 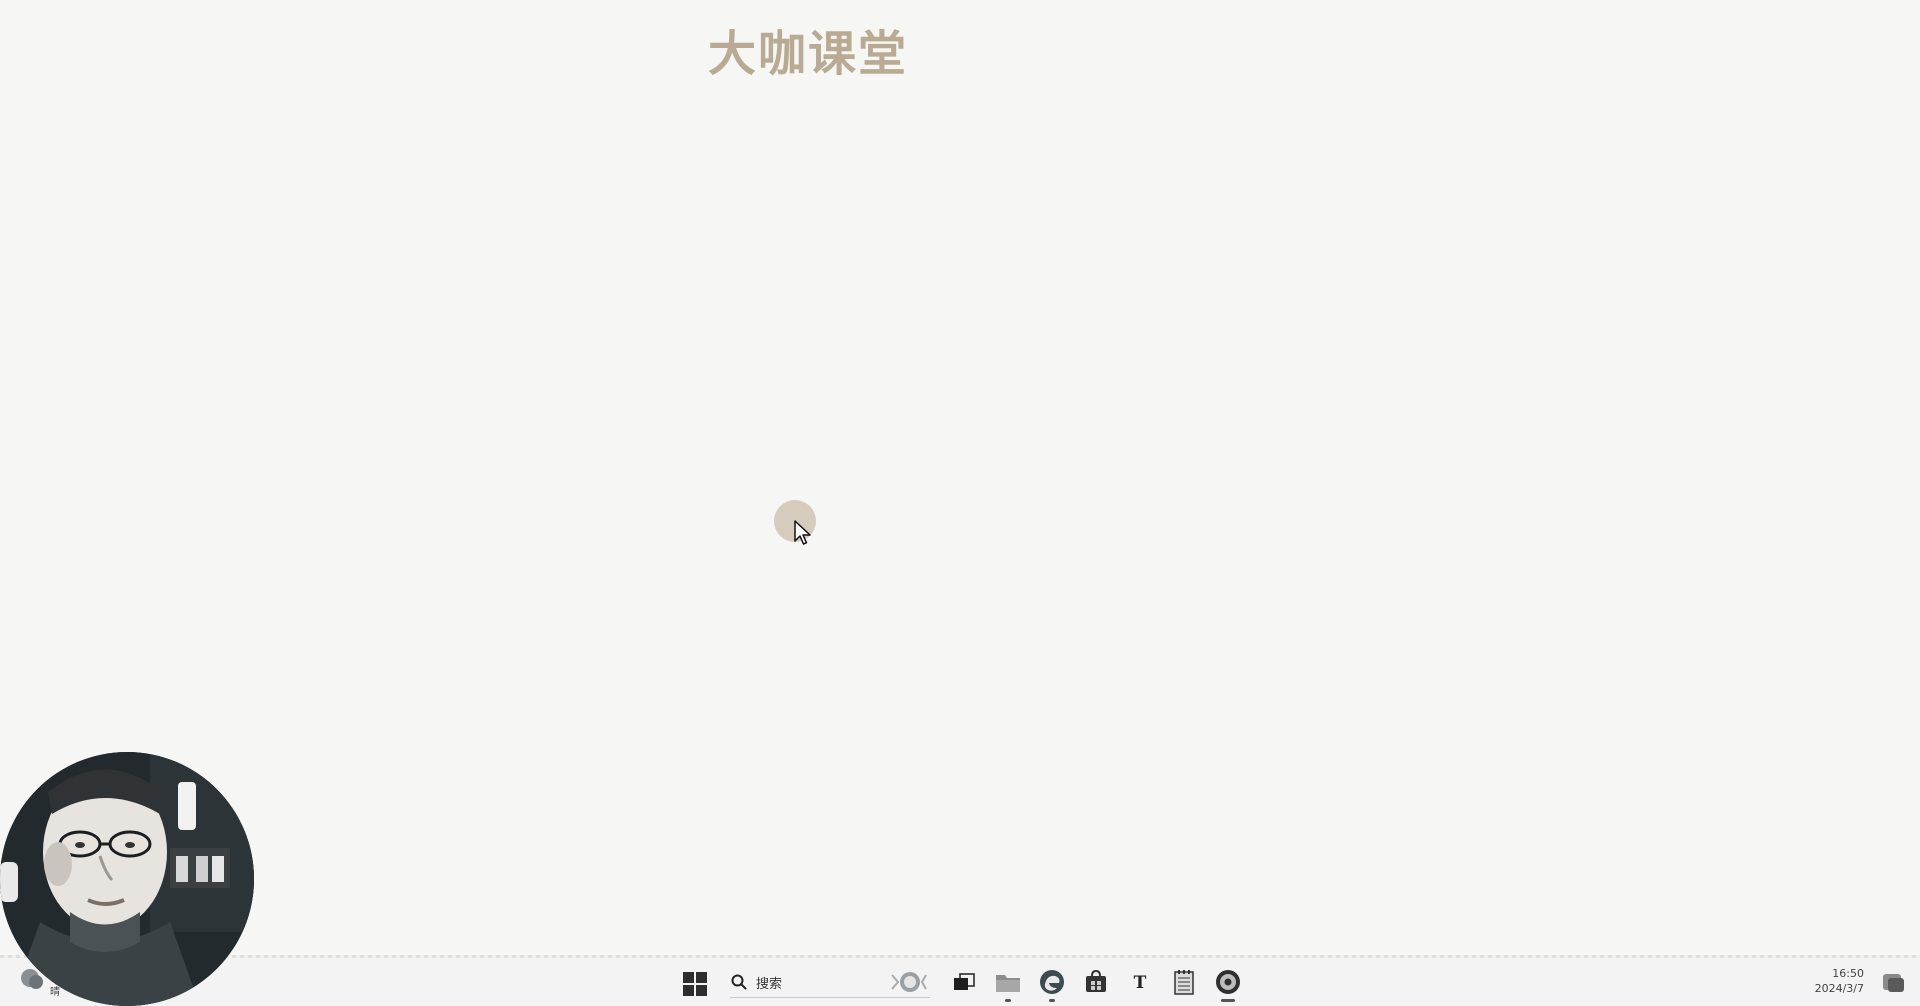 I want to click on notepad-icon, so click(x=1184, y=982).